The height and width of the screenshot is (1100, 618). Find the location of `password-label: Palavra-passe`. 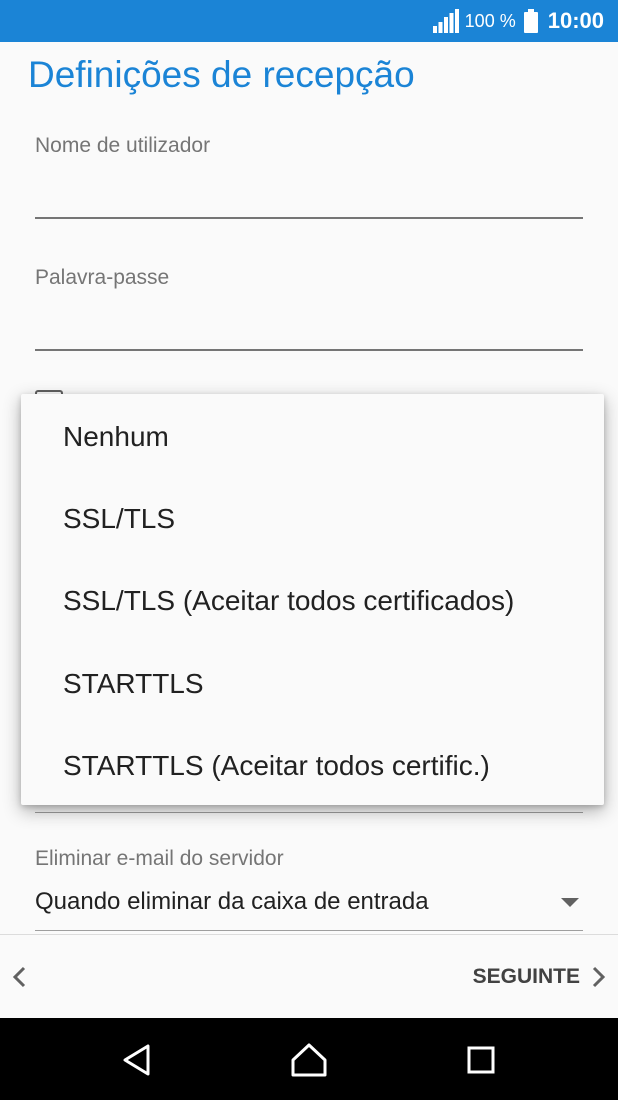

password-label: Palavra-passe is located at coordinates (102, 277).